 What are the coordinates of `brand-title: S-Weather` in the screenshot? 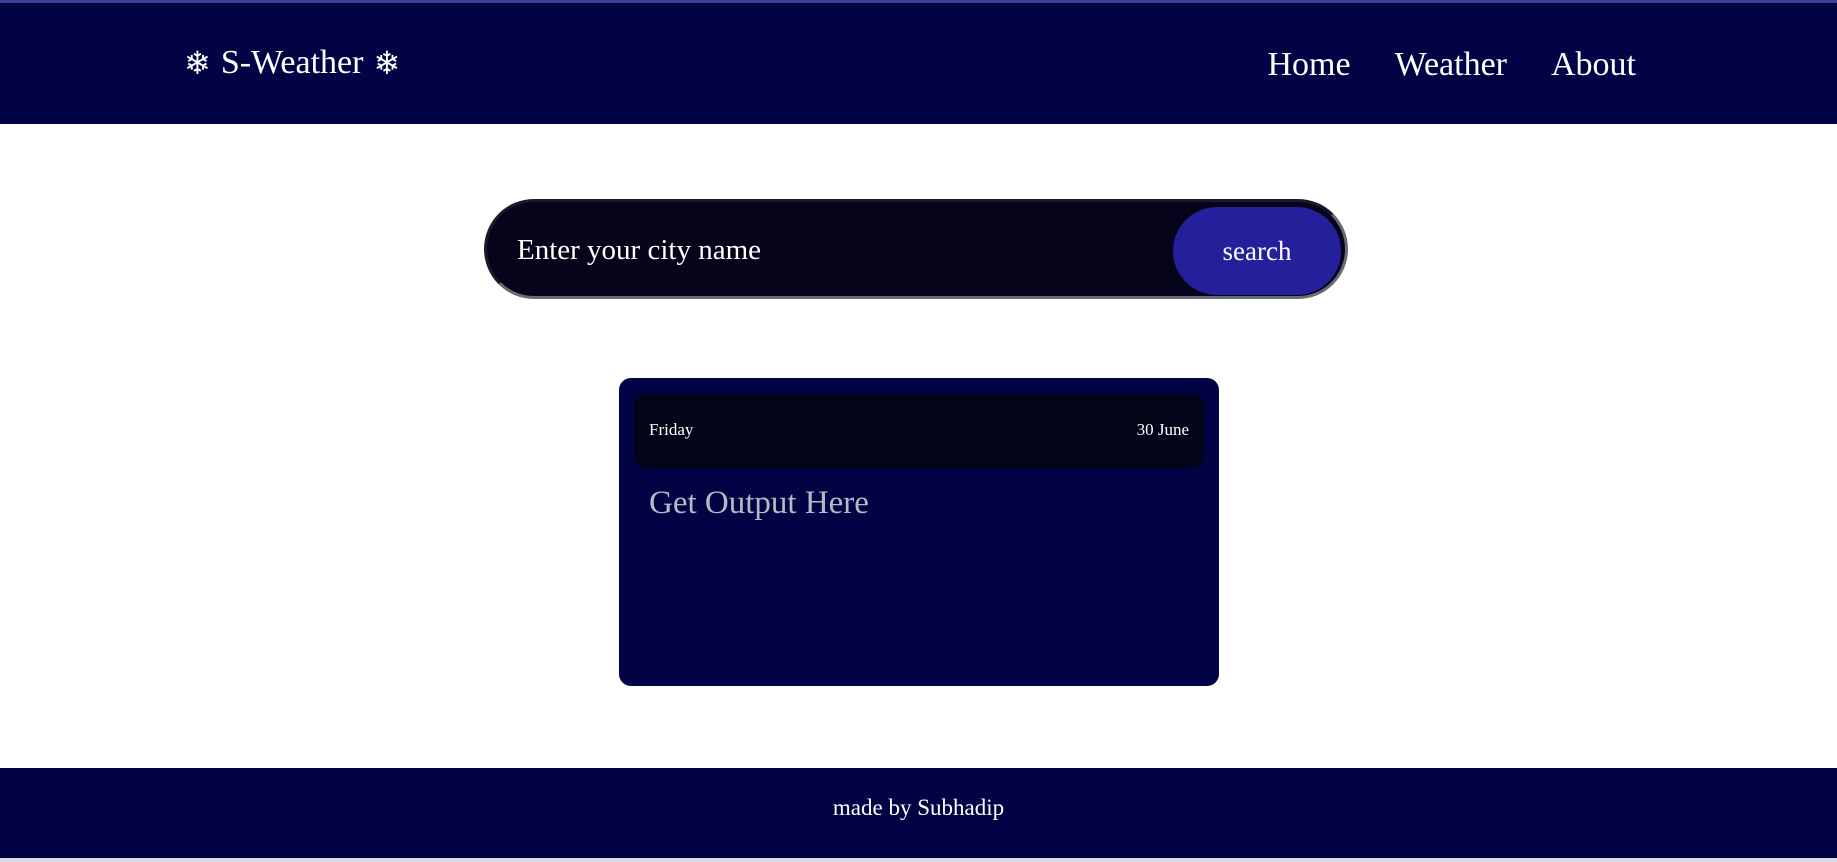 It's located at (292, 62).